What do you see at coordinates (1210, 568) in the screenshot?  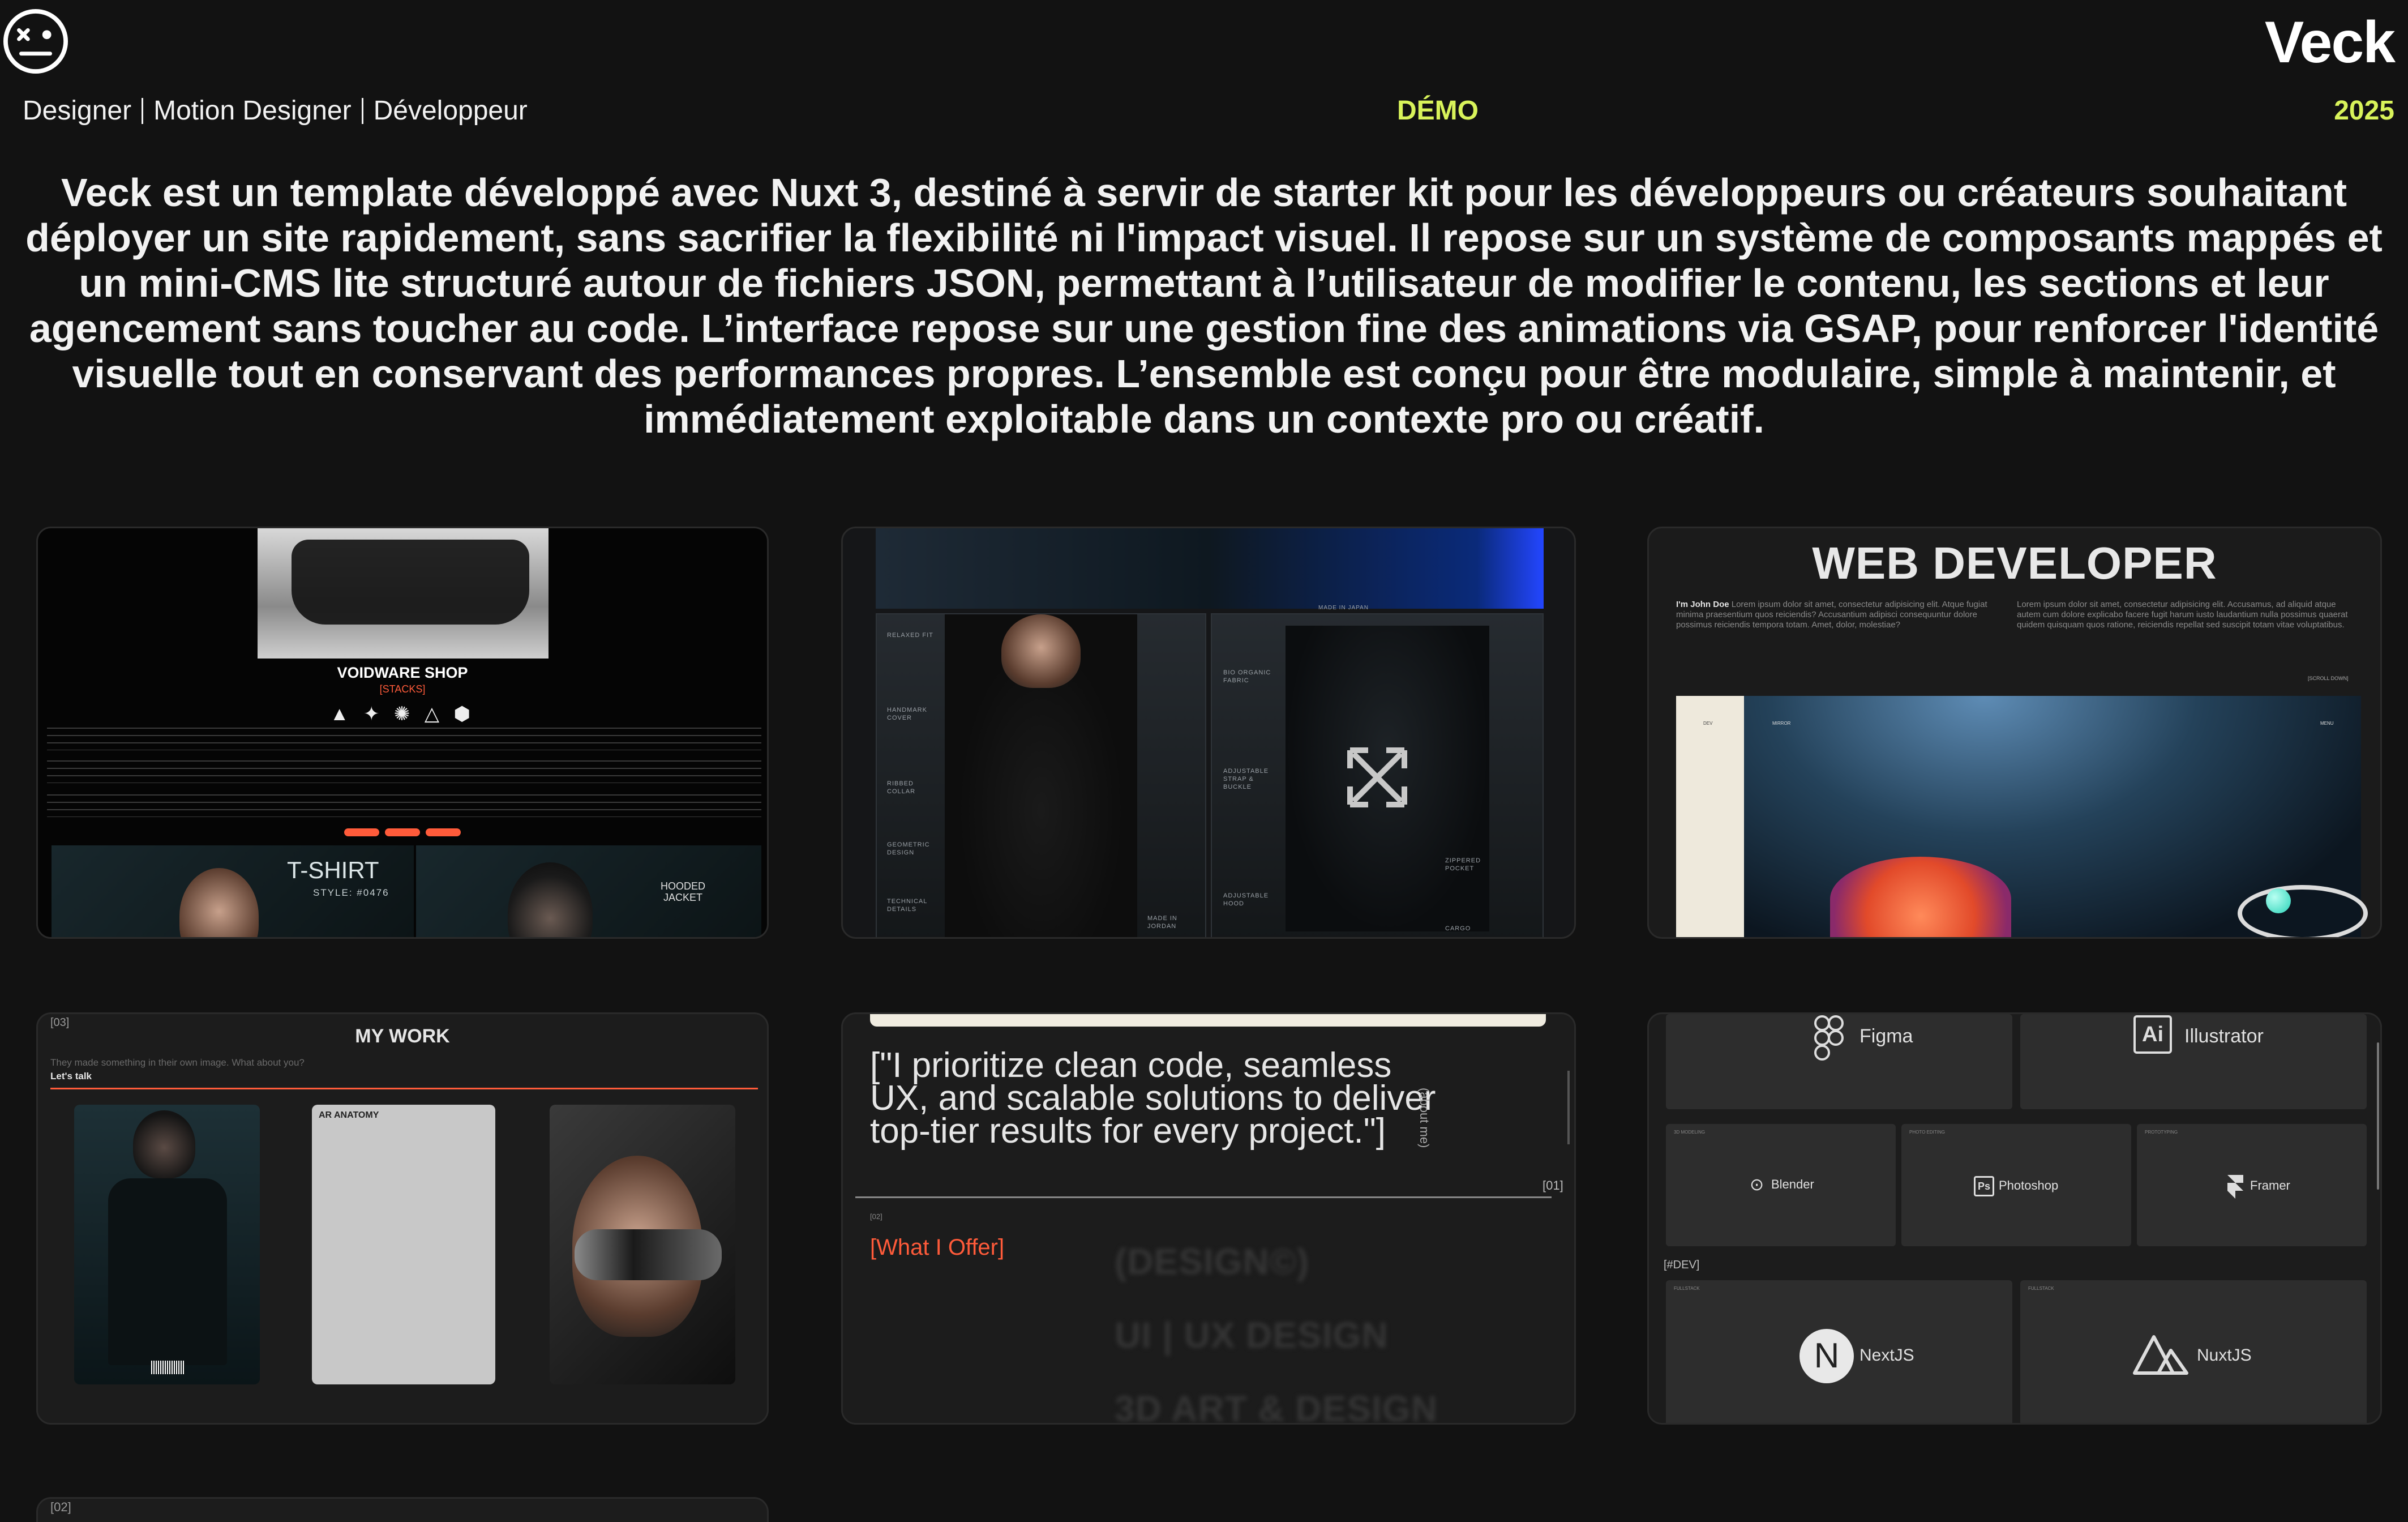 I see `sunglasses-banner` at bounding box center [1210, 568].